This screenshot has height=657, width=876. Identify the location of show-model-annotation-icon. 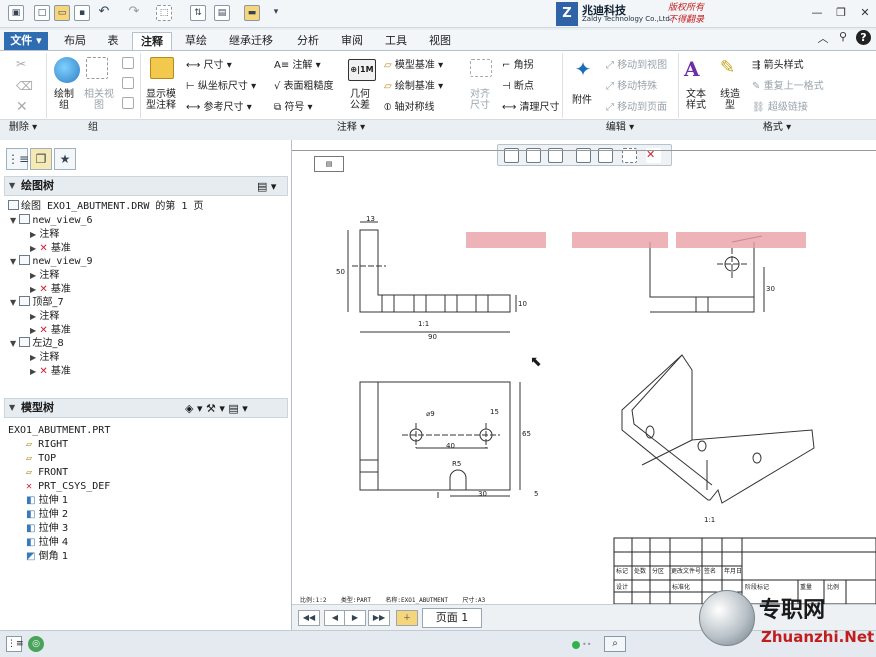
(162, 68).